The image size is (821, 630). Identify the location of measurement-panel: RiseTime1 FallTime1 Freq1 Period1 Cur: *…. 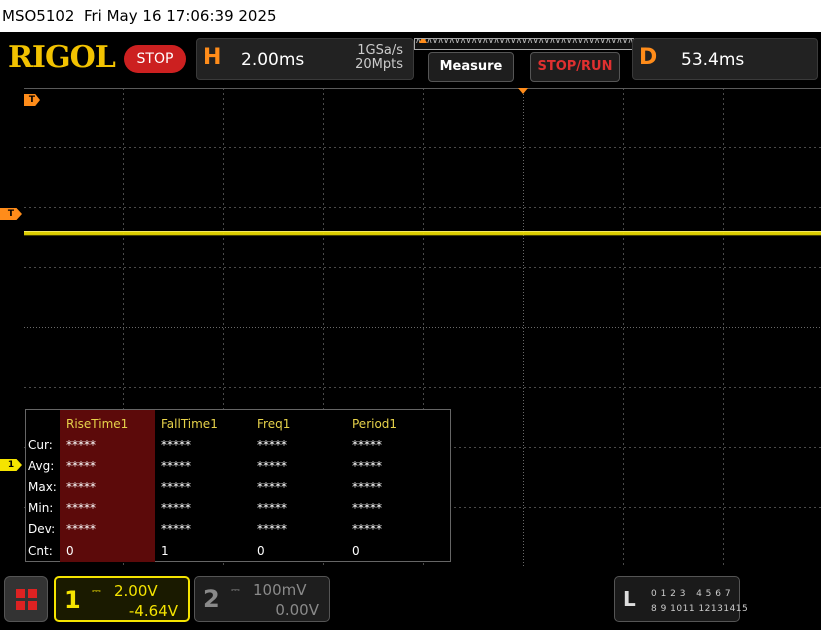
(238, 485).